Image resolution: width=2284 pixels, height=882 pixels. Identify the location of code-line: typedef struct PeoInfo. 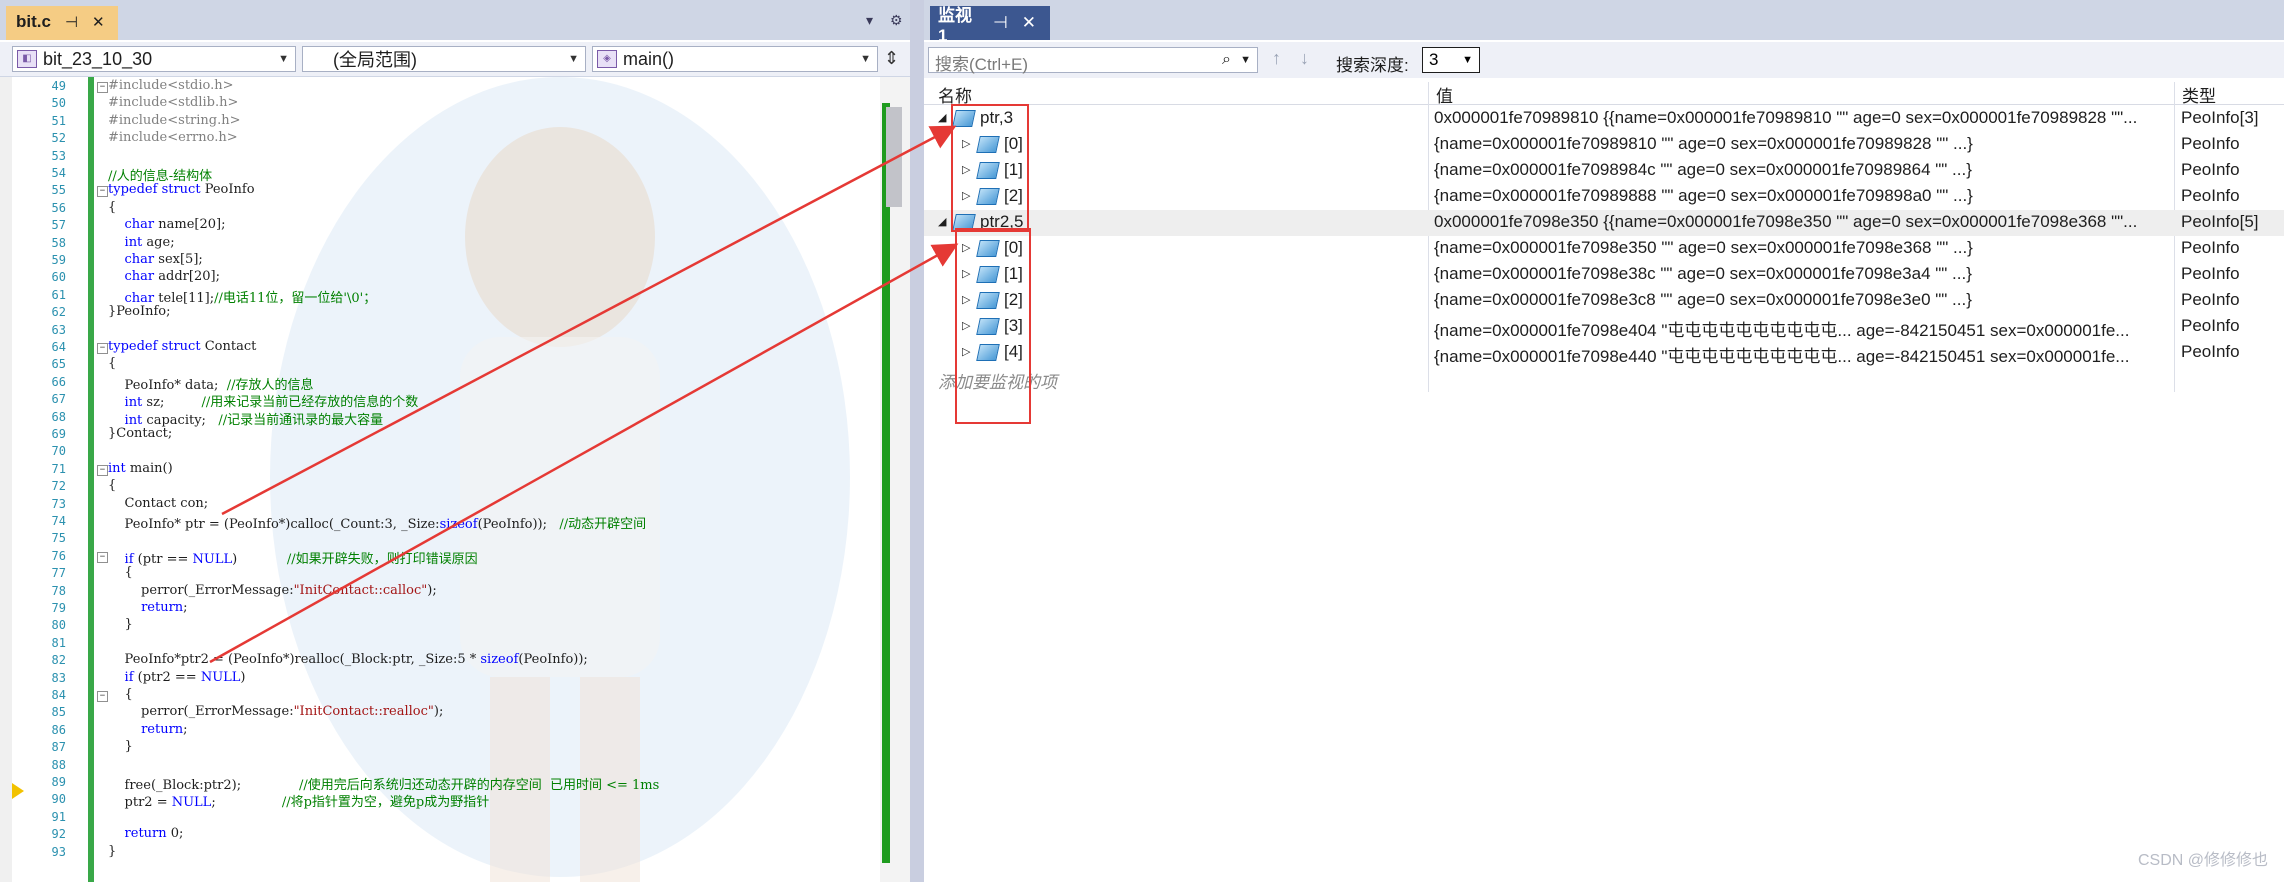
(181, 189).